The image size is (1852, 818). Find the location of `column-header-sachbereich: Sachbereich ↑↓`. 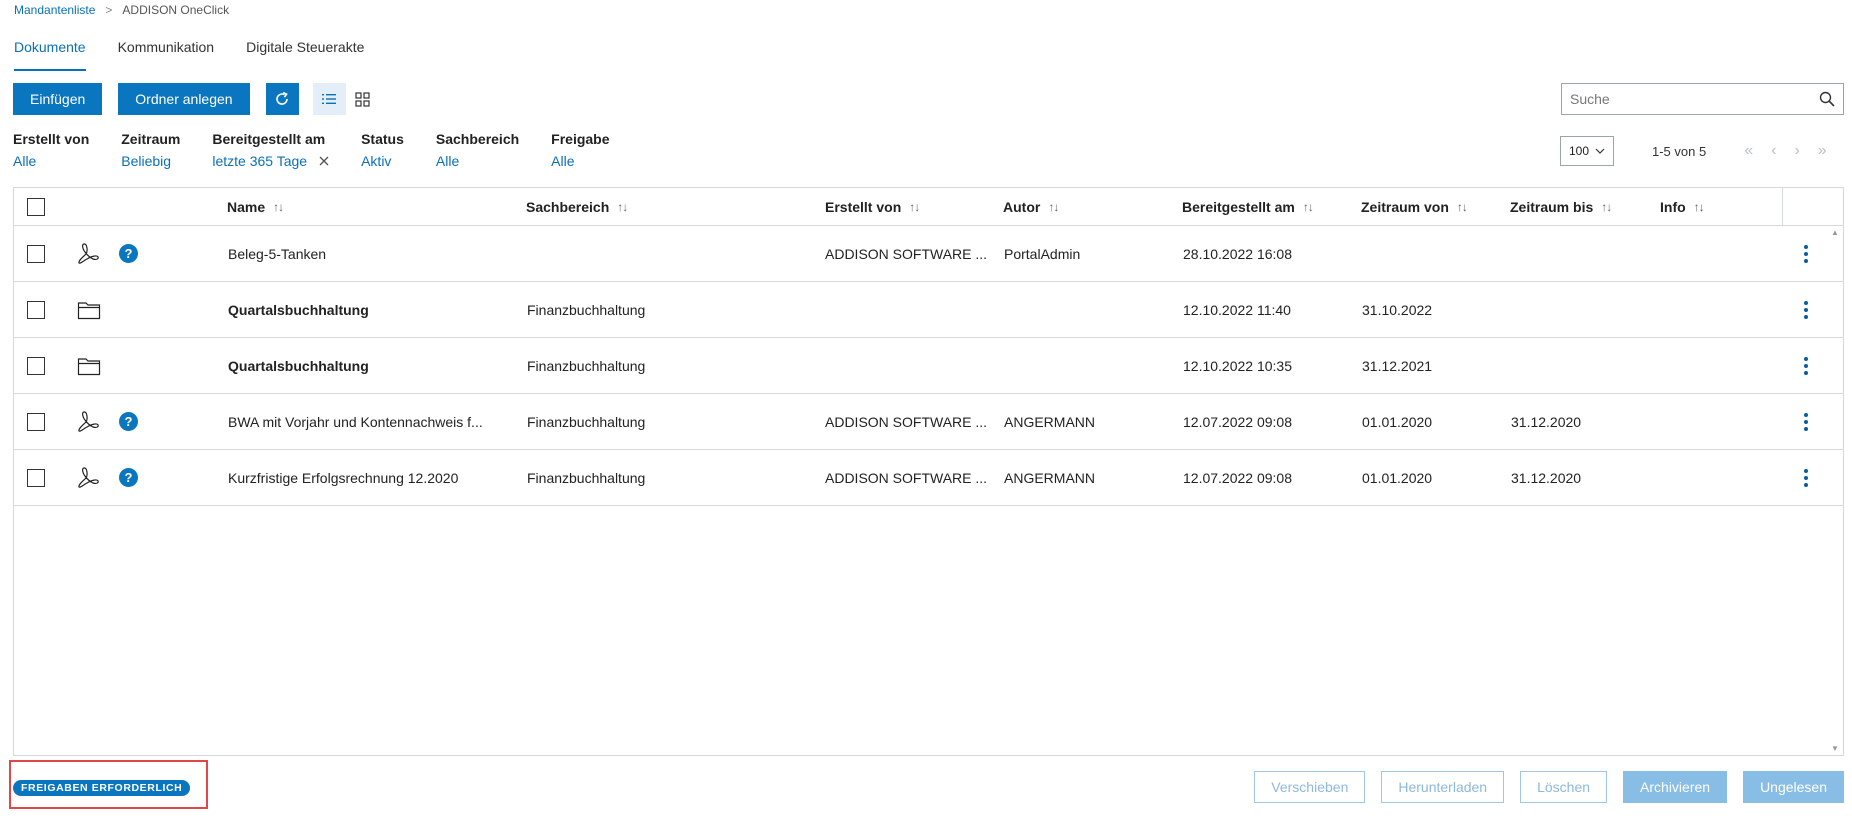

column-header-sachbereich: Sachbereich ↑↓ is located at coordinates (577, 206).